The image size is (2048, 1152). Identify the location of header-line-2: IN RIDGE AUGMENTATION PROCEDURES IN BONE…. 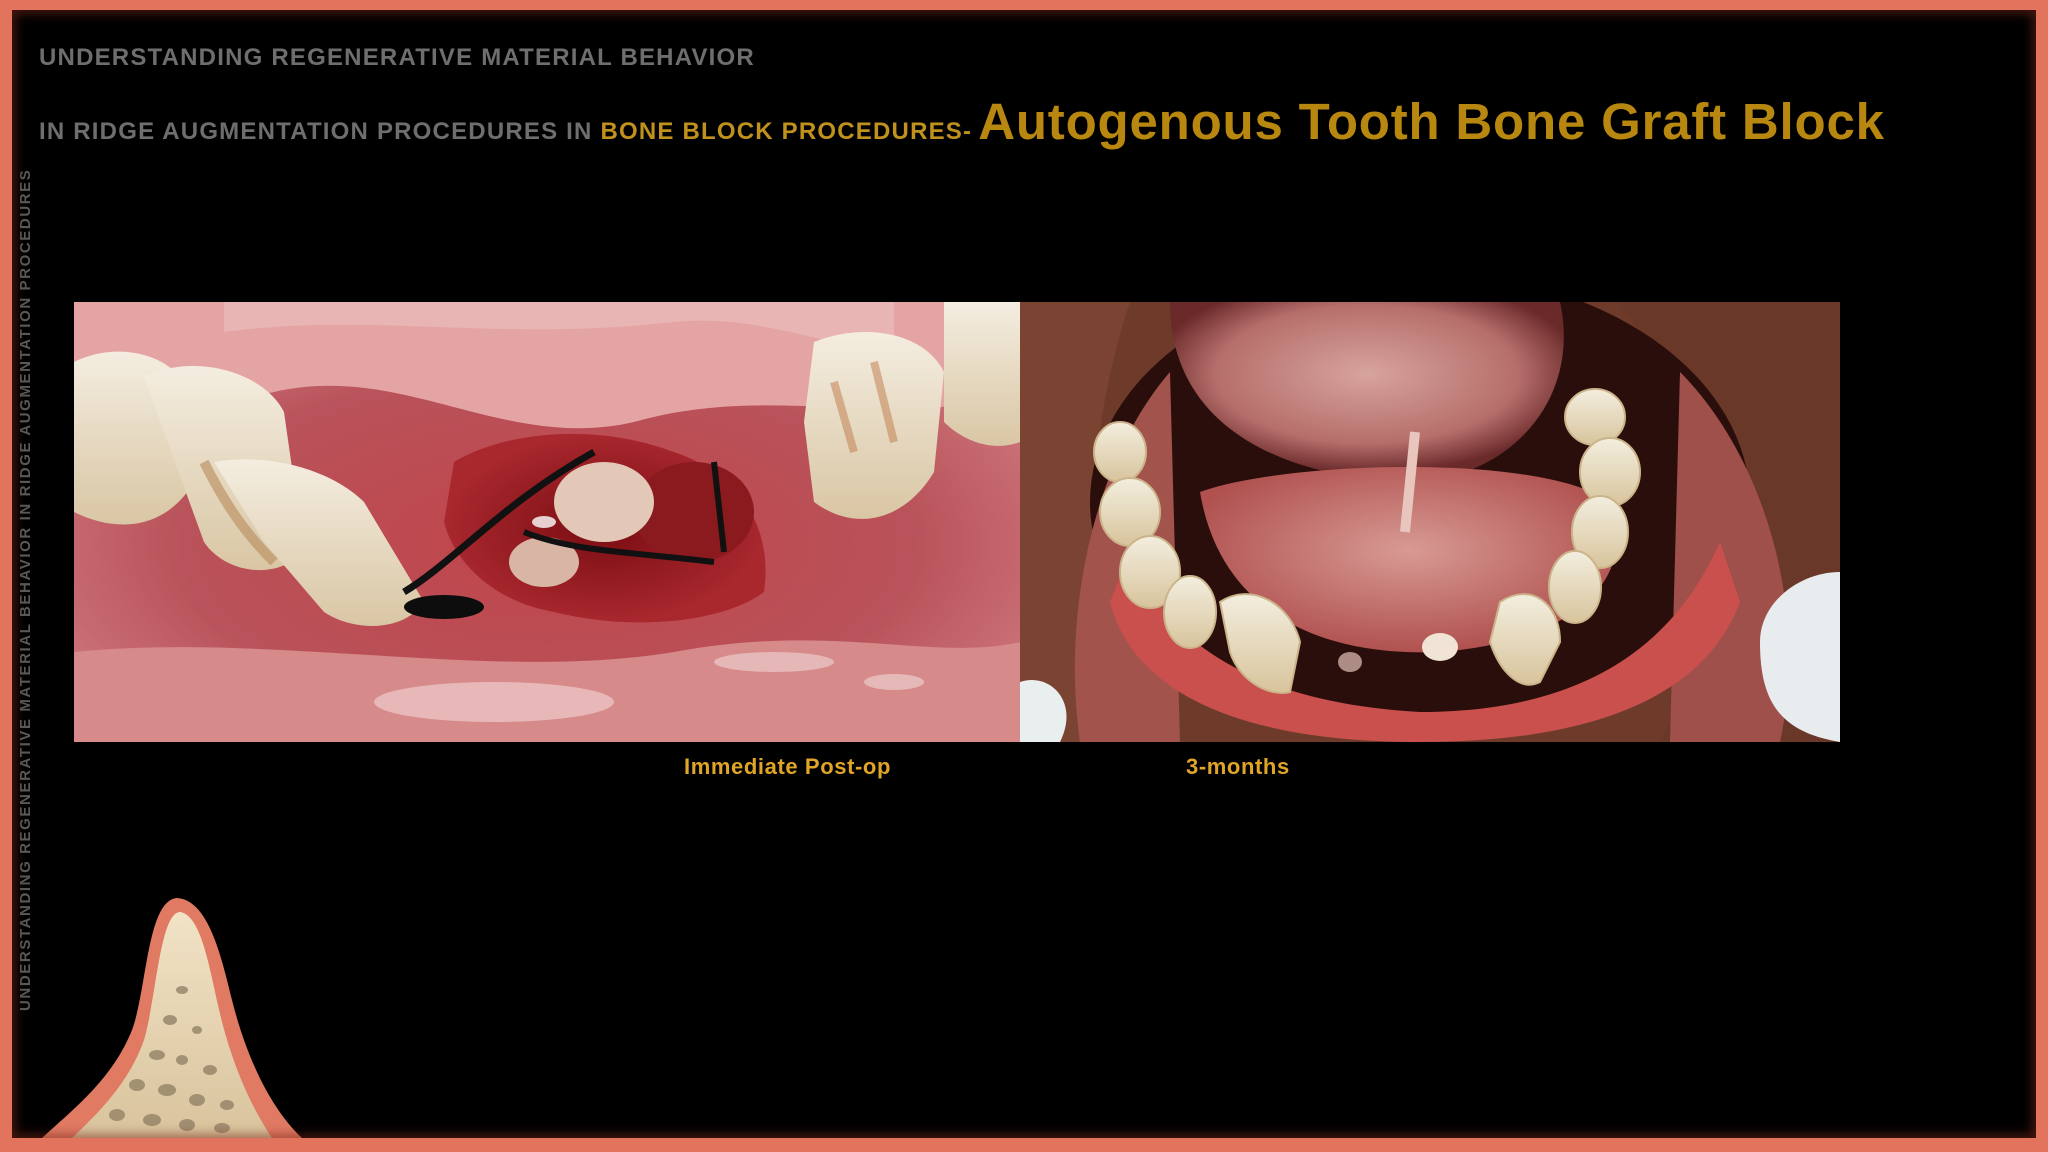
(962, 121).